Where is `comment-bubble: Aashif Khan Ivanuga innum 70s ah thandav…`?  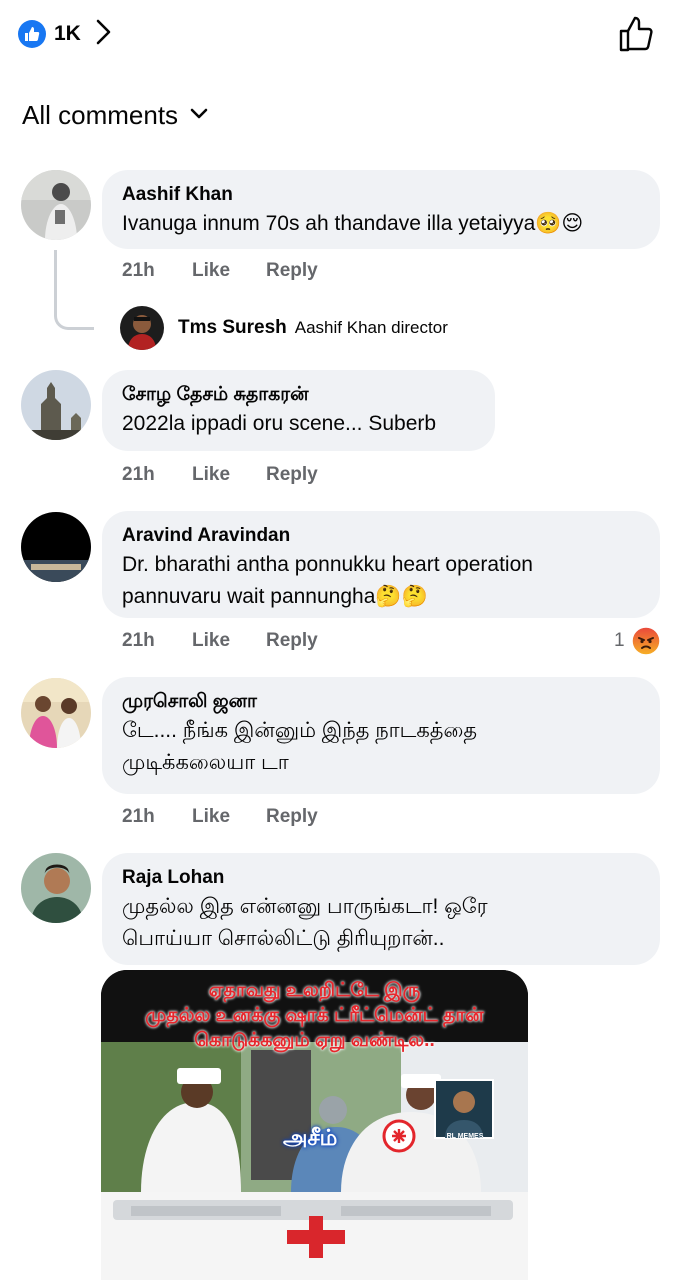
comment-bubble: Aashif Khan Ivanuga innum 70s ah thandav… is located at coordinates (381, 209).